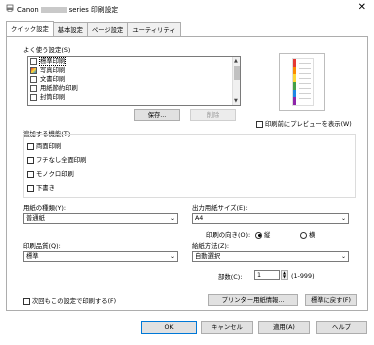 This screenshot has width=374, height=345. Describe the element at coordinates (33, 97) in the screenshot. I see `envelope-icon` at that location.